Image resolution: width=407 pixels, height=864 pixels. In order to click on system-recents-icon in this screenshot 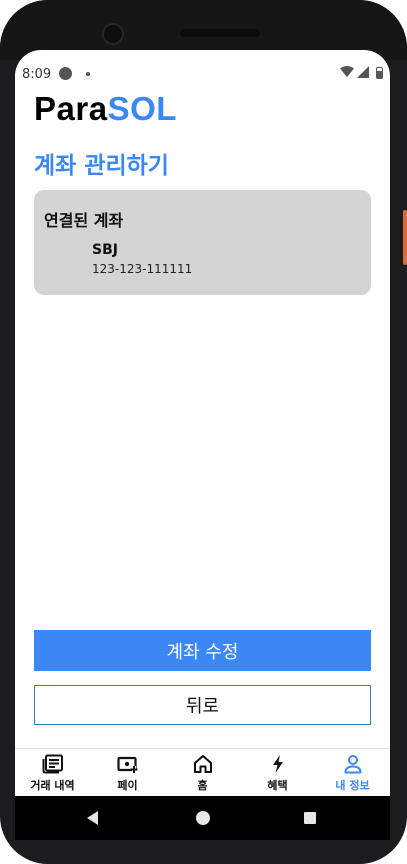, I will do `click(310, 818)`.